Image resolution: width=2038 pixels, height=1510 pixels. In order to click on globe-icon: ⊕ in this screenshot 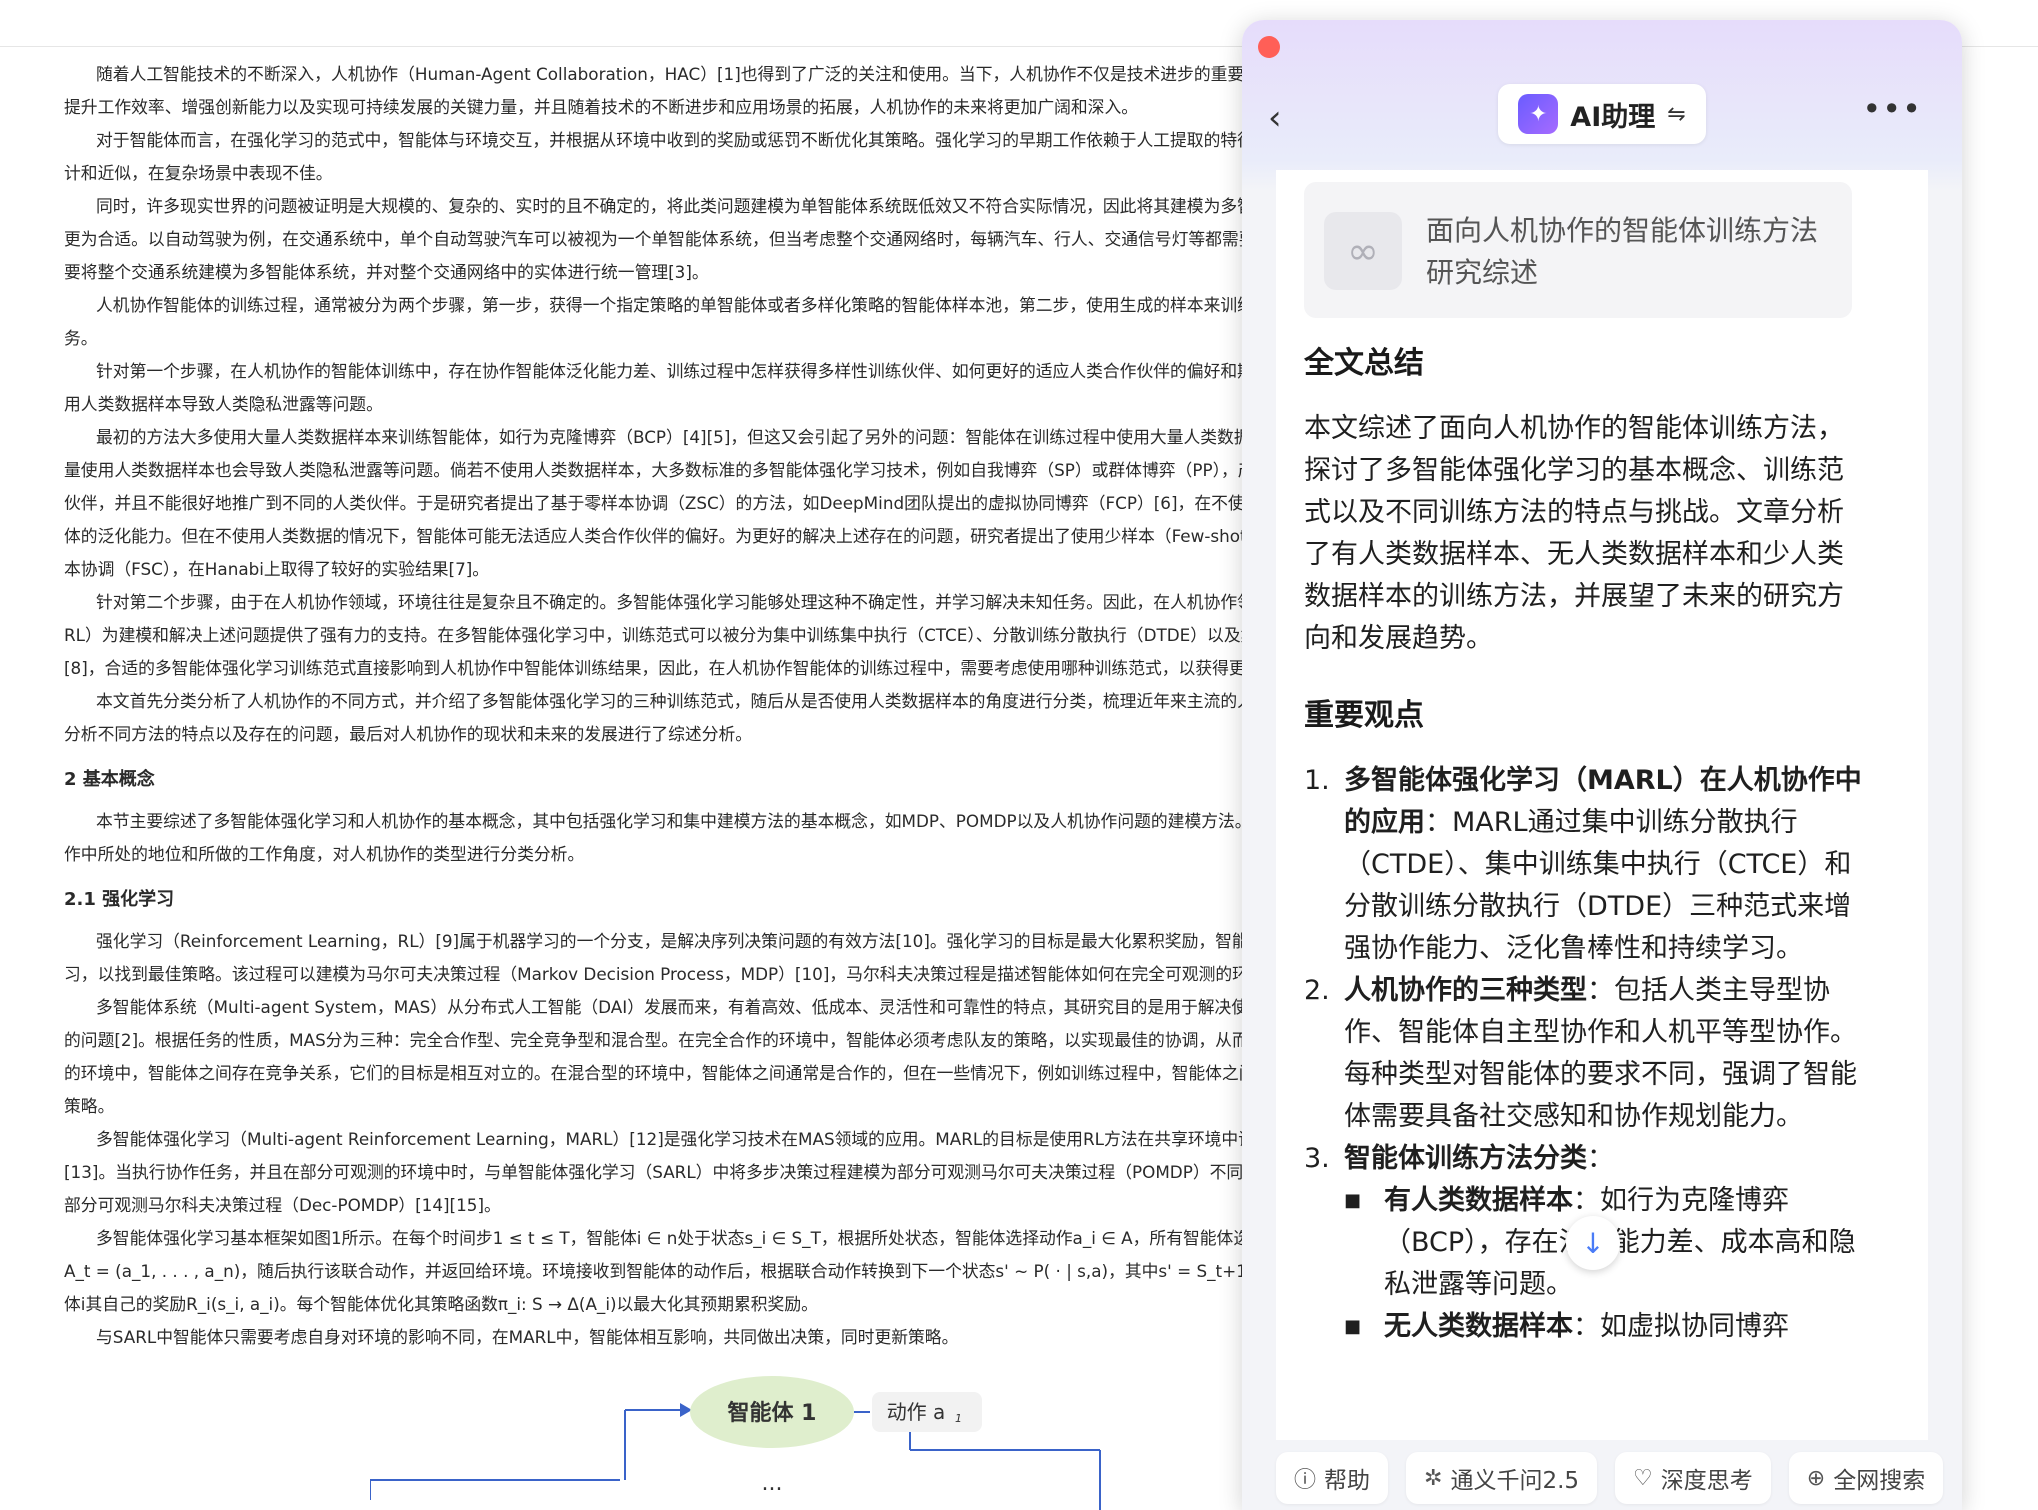, I will do `click(1816, 1478)`.